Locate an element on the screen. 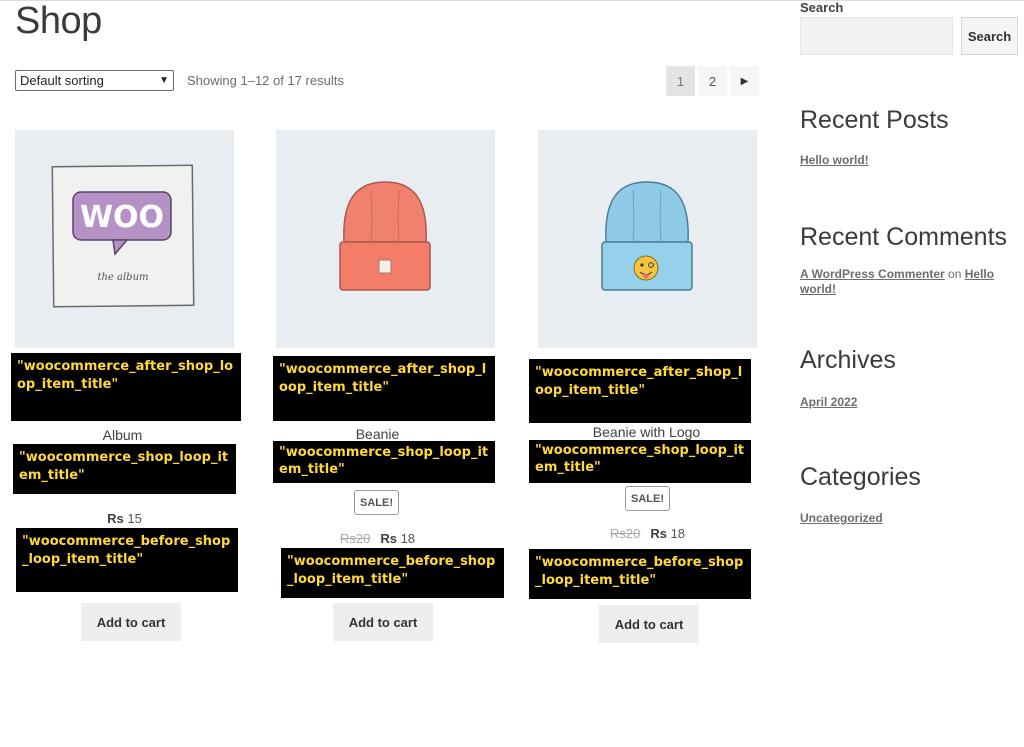  sort-select: Default sorting ▼ is located at coordinates (94, 80).